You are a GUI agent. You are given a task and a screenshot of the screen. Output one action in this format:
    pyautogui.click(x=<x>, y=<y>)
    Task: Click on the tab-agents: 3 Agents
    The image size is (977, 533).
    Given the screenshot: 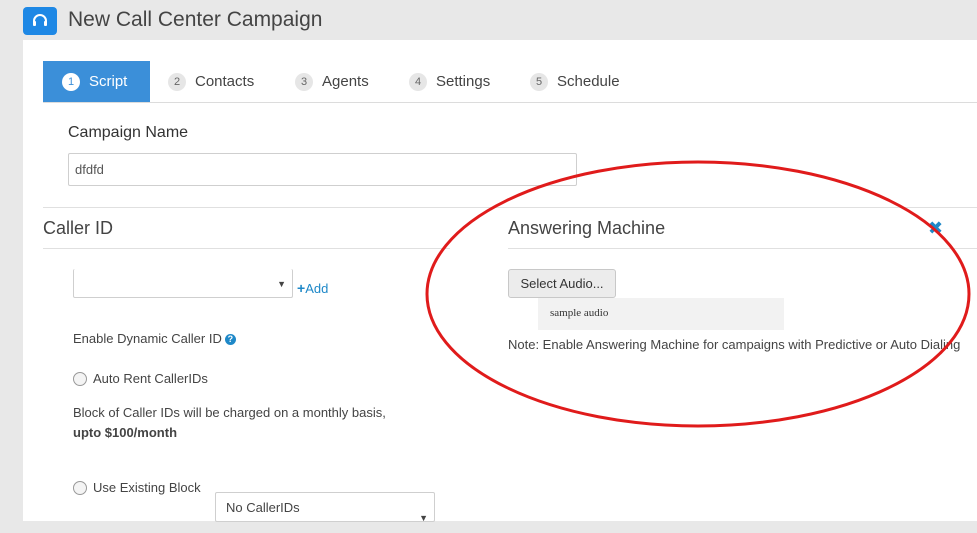 What is the action you would take?
    pyautogui.click(x=332, y=81)
    